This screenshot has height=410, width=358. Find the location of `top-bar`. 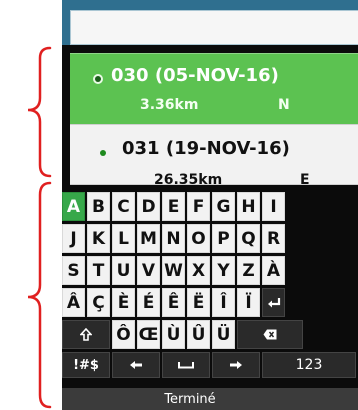

top-bar is located at coordinates (210, 22).